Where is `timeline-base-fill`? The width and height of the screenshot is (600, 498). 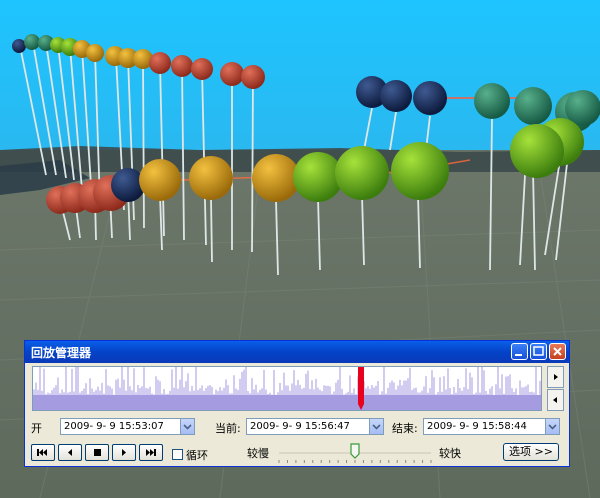 timeline-base-fill is located at coordinates (287, 402).